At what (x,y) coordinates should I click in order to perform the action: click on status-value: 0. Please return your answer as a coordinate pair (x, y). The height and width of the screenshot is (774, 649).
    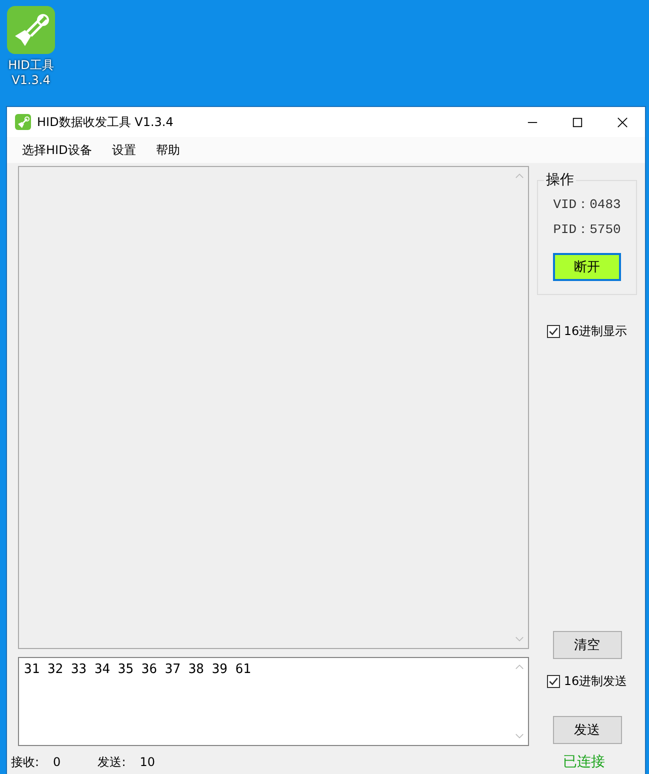
    Looking at the image, I should click on (57, 762).